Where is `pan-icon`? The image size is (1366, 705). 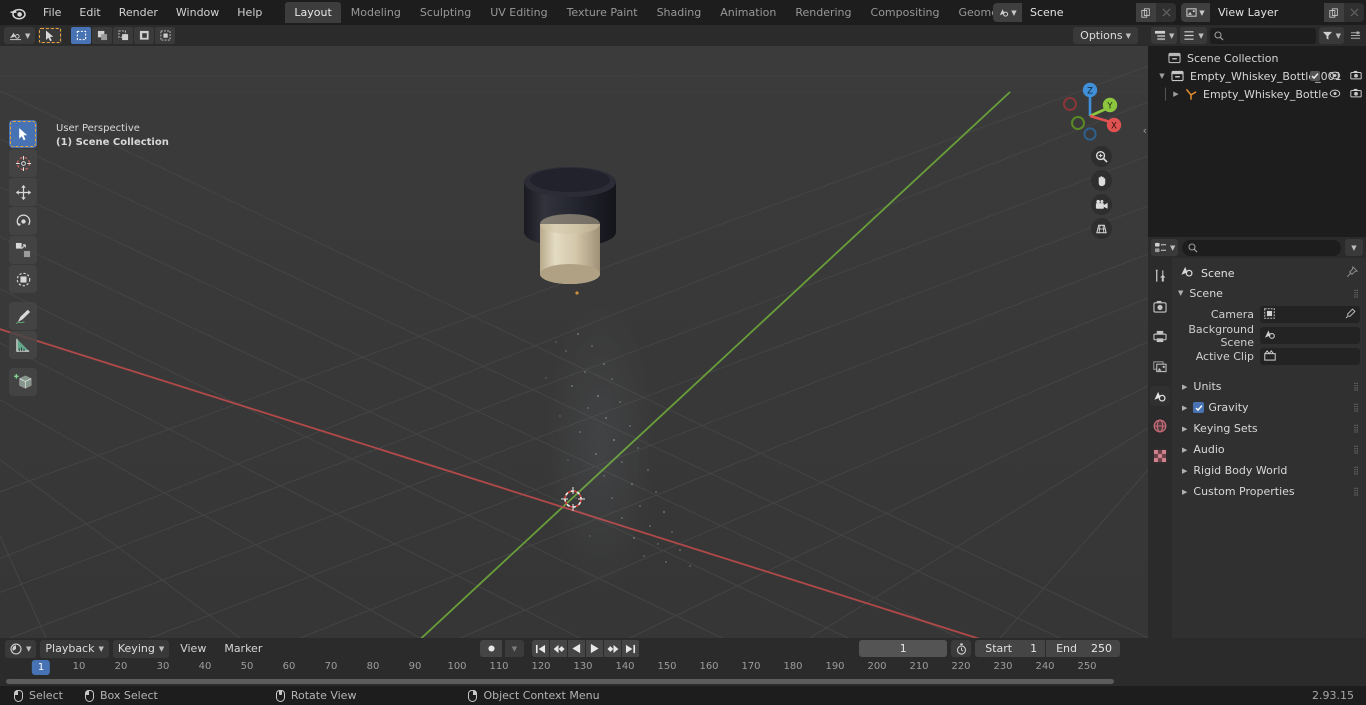
pan-icon is located at coordinates (1101, 180).